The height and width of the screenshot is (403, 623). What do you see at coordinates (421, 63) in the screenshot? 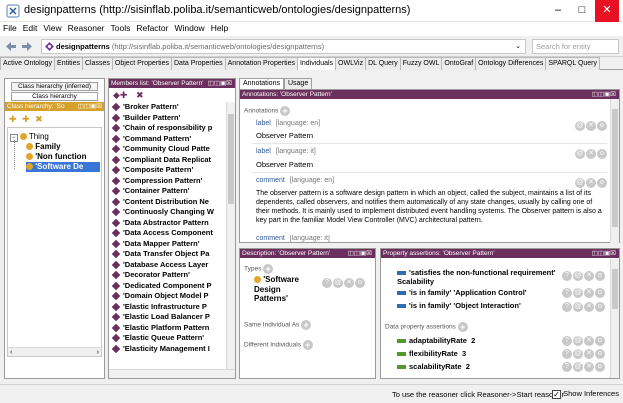
I see `tab-fuzzy-owl: Fuzzy OWL` at bounding box center [421, 63].